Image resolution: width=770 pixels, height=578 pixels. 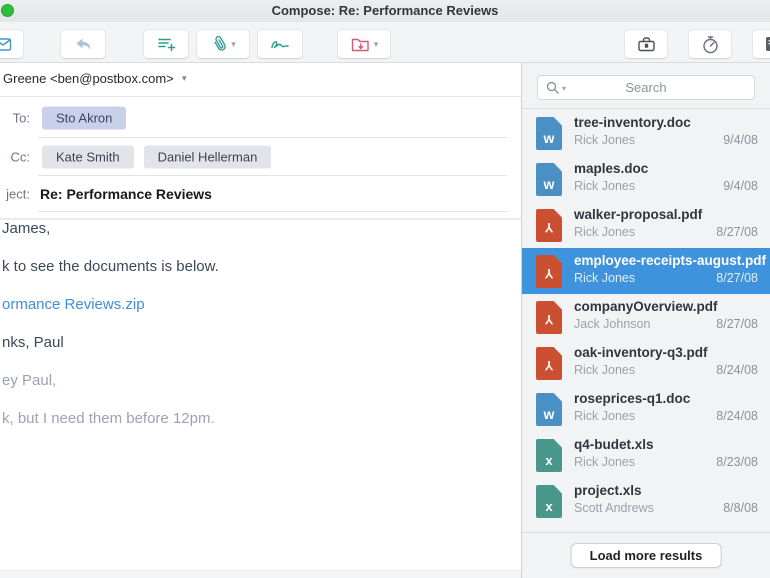 What do you see at coordinates (614, 508) in the screenshot?
I see `file-sender: Scott Andrews` at bounding box center [614, 508].